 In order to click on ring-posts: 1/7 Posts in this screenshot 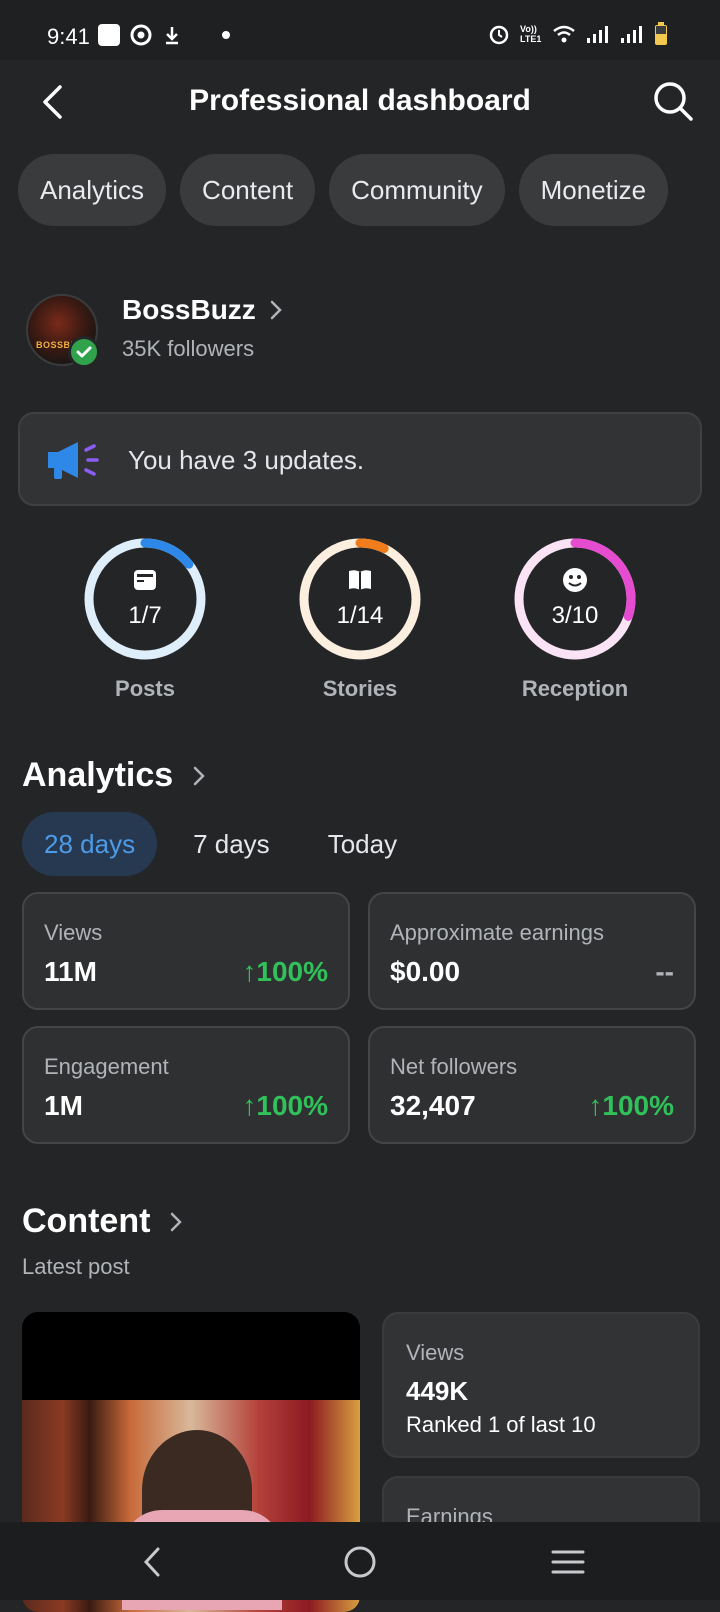, I will do `click(145, 618)`.